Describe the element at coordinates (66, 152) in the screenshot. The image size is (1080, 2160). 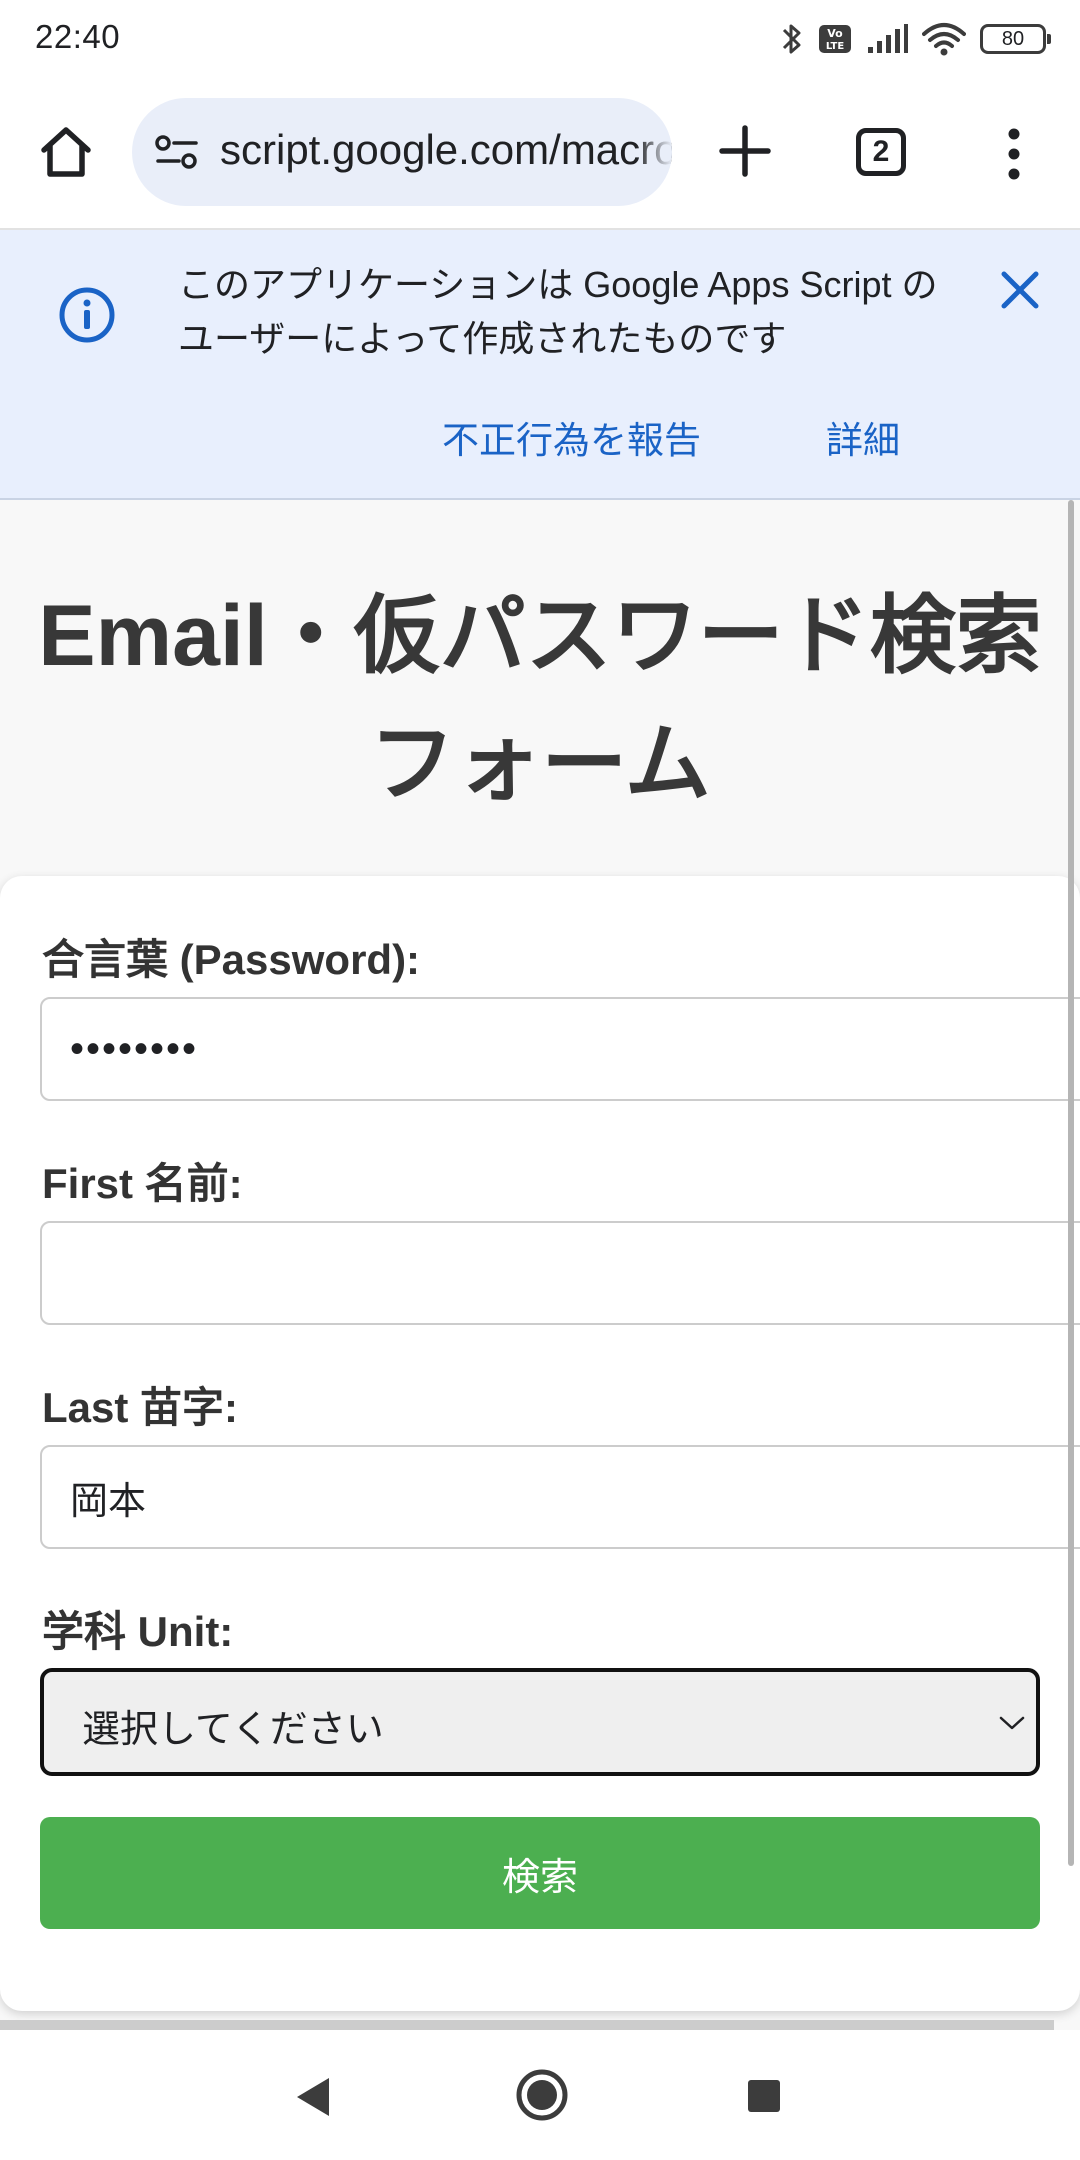
I see `home-icon` at that location.